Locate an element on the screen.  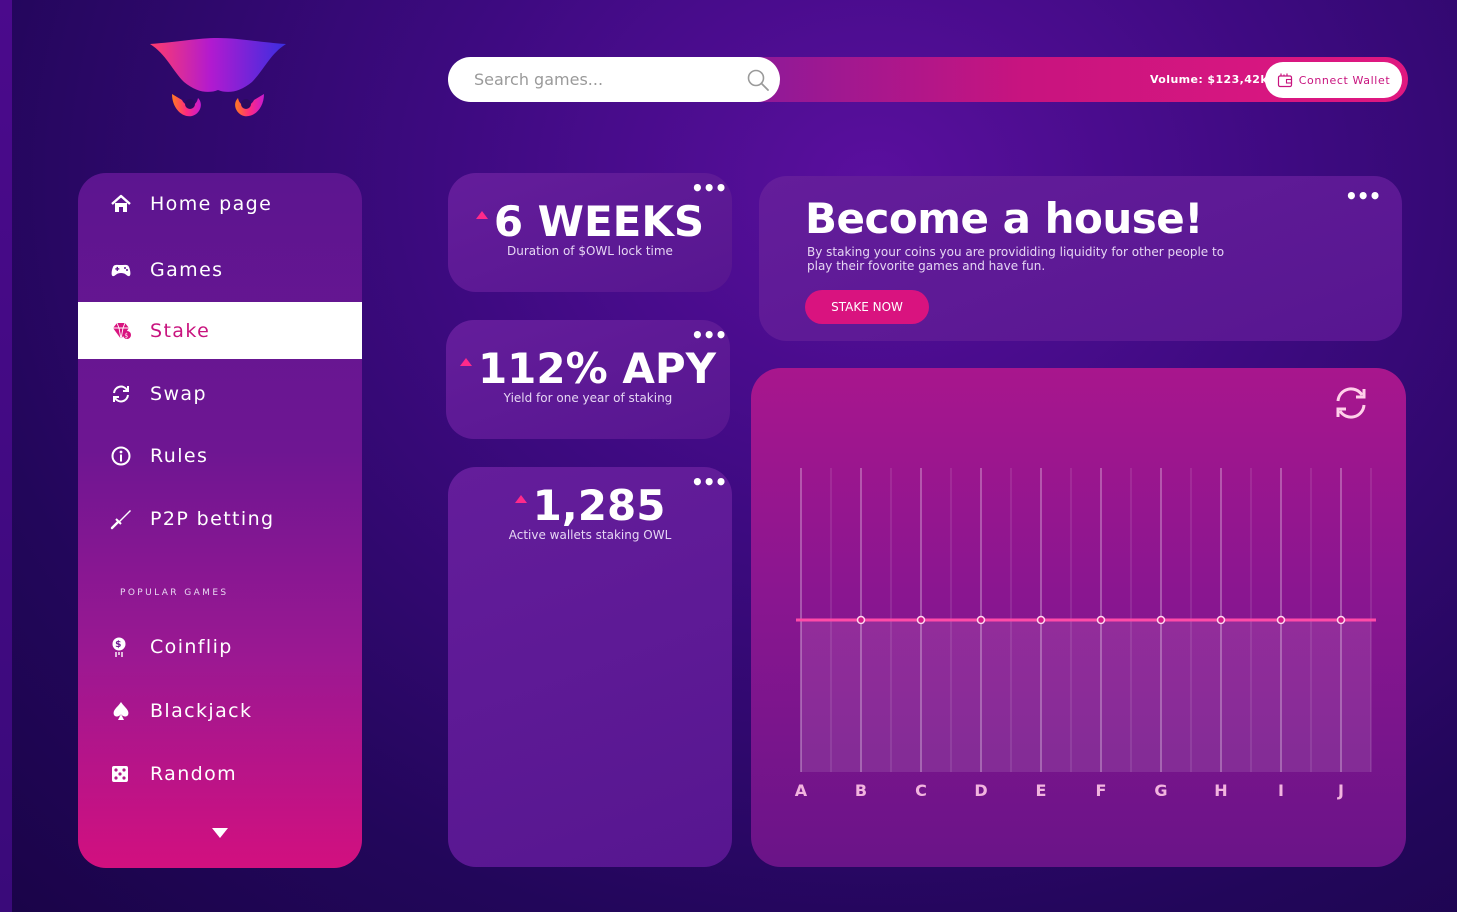
stat-value-wrap: 6 WEEKS is located at coordinates (590, 221).